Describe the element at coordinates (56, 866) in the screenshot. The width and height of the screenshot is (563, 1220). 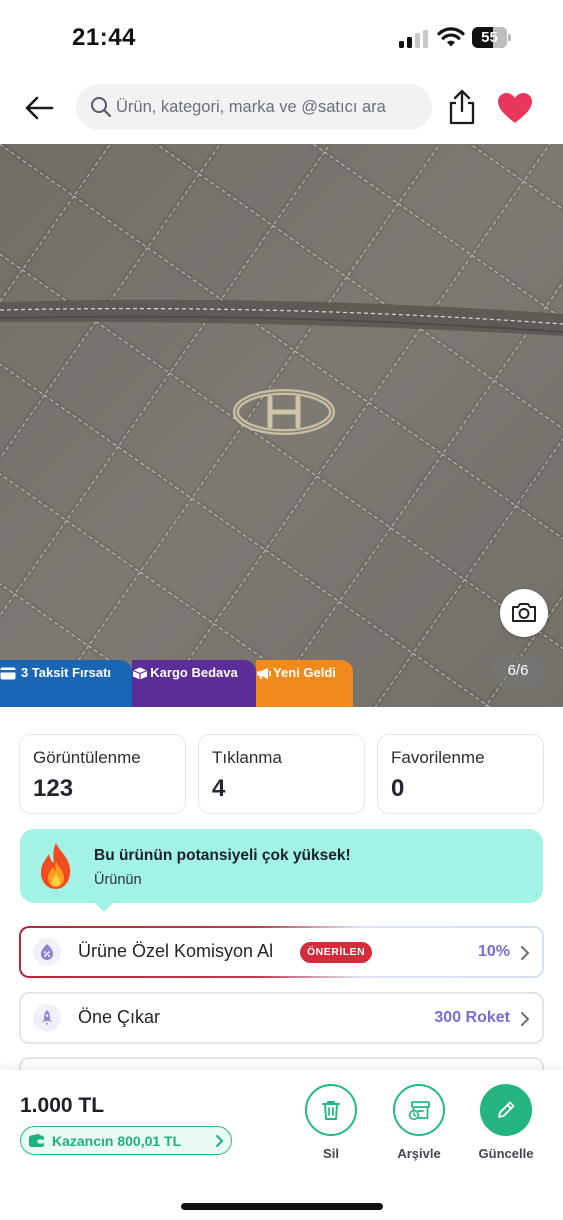
I see `fire-icon` at that location.